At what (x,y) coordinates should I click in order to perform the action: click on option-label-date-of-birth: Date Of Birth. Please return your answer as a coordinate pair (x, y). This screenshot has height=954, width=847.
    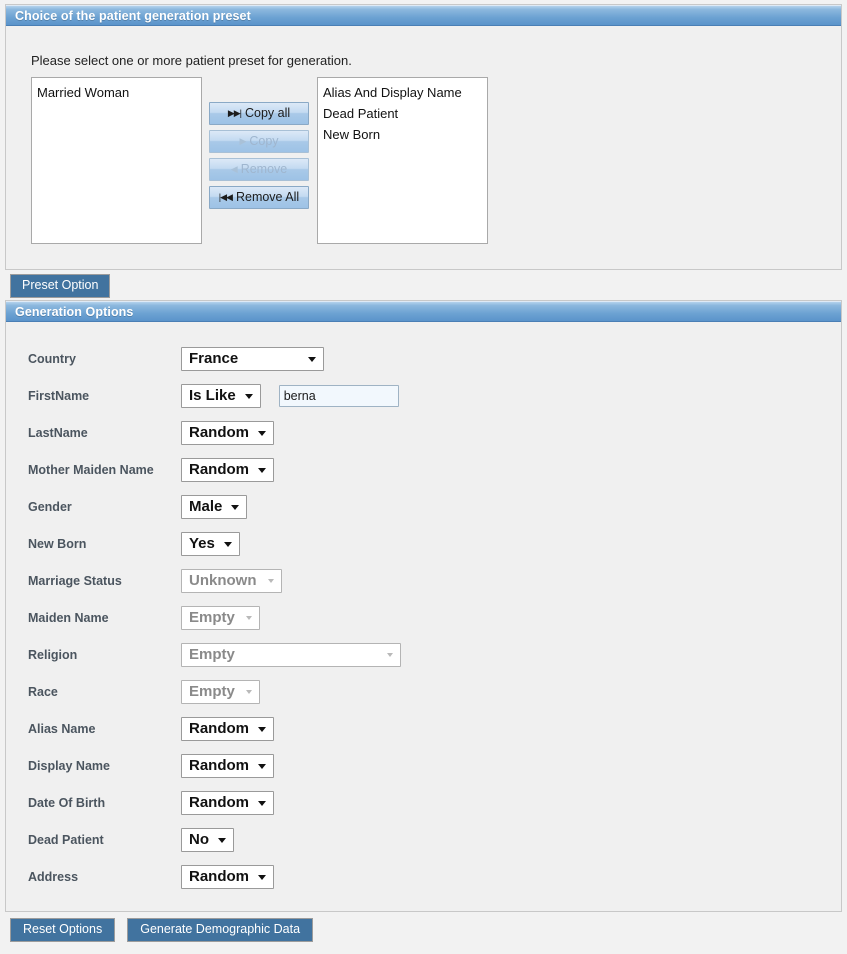
    Looking at the image, I should click on (67, 802).